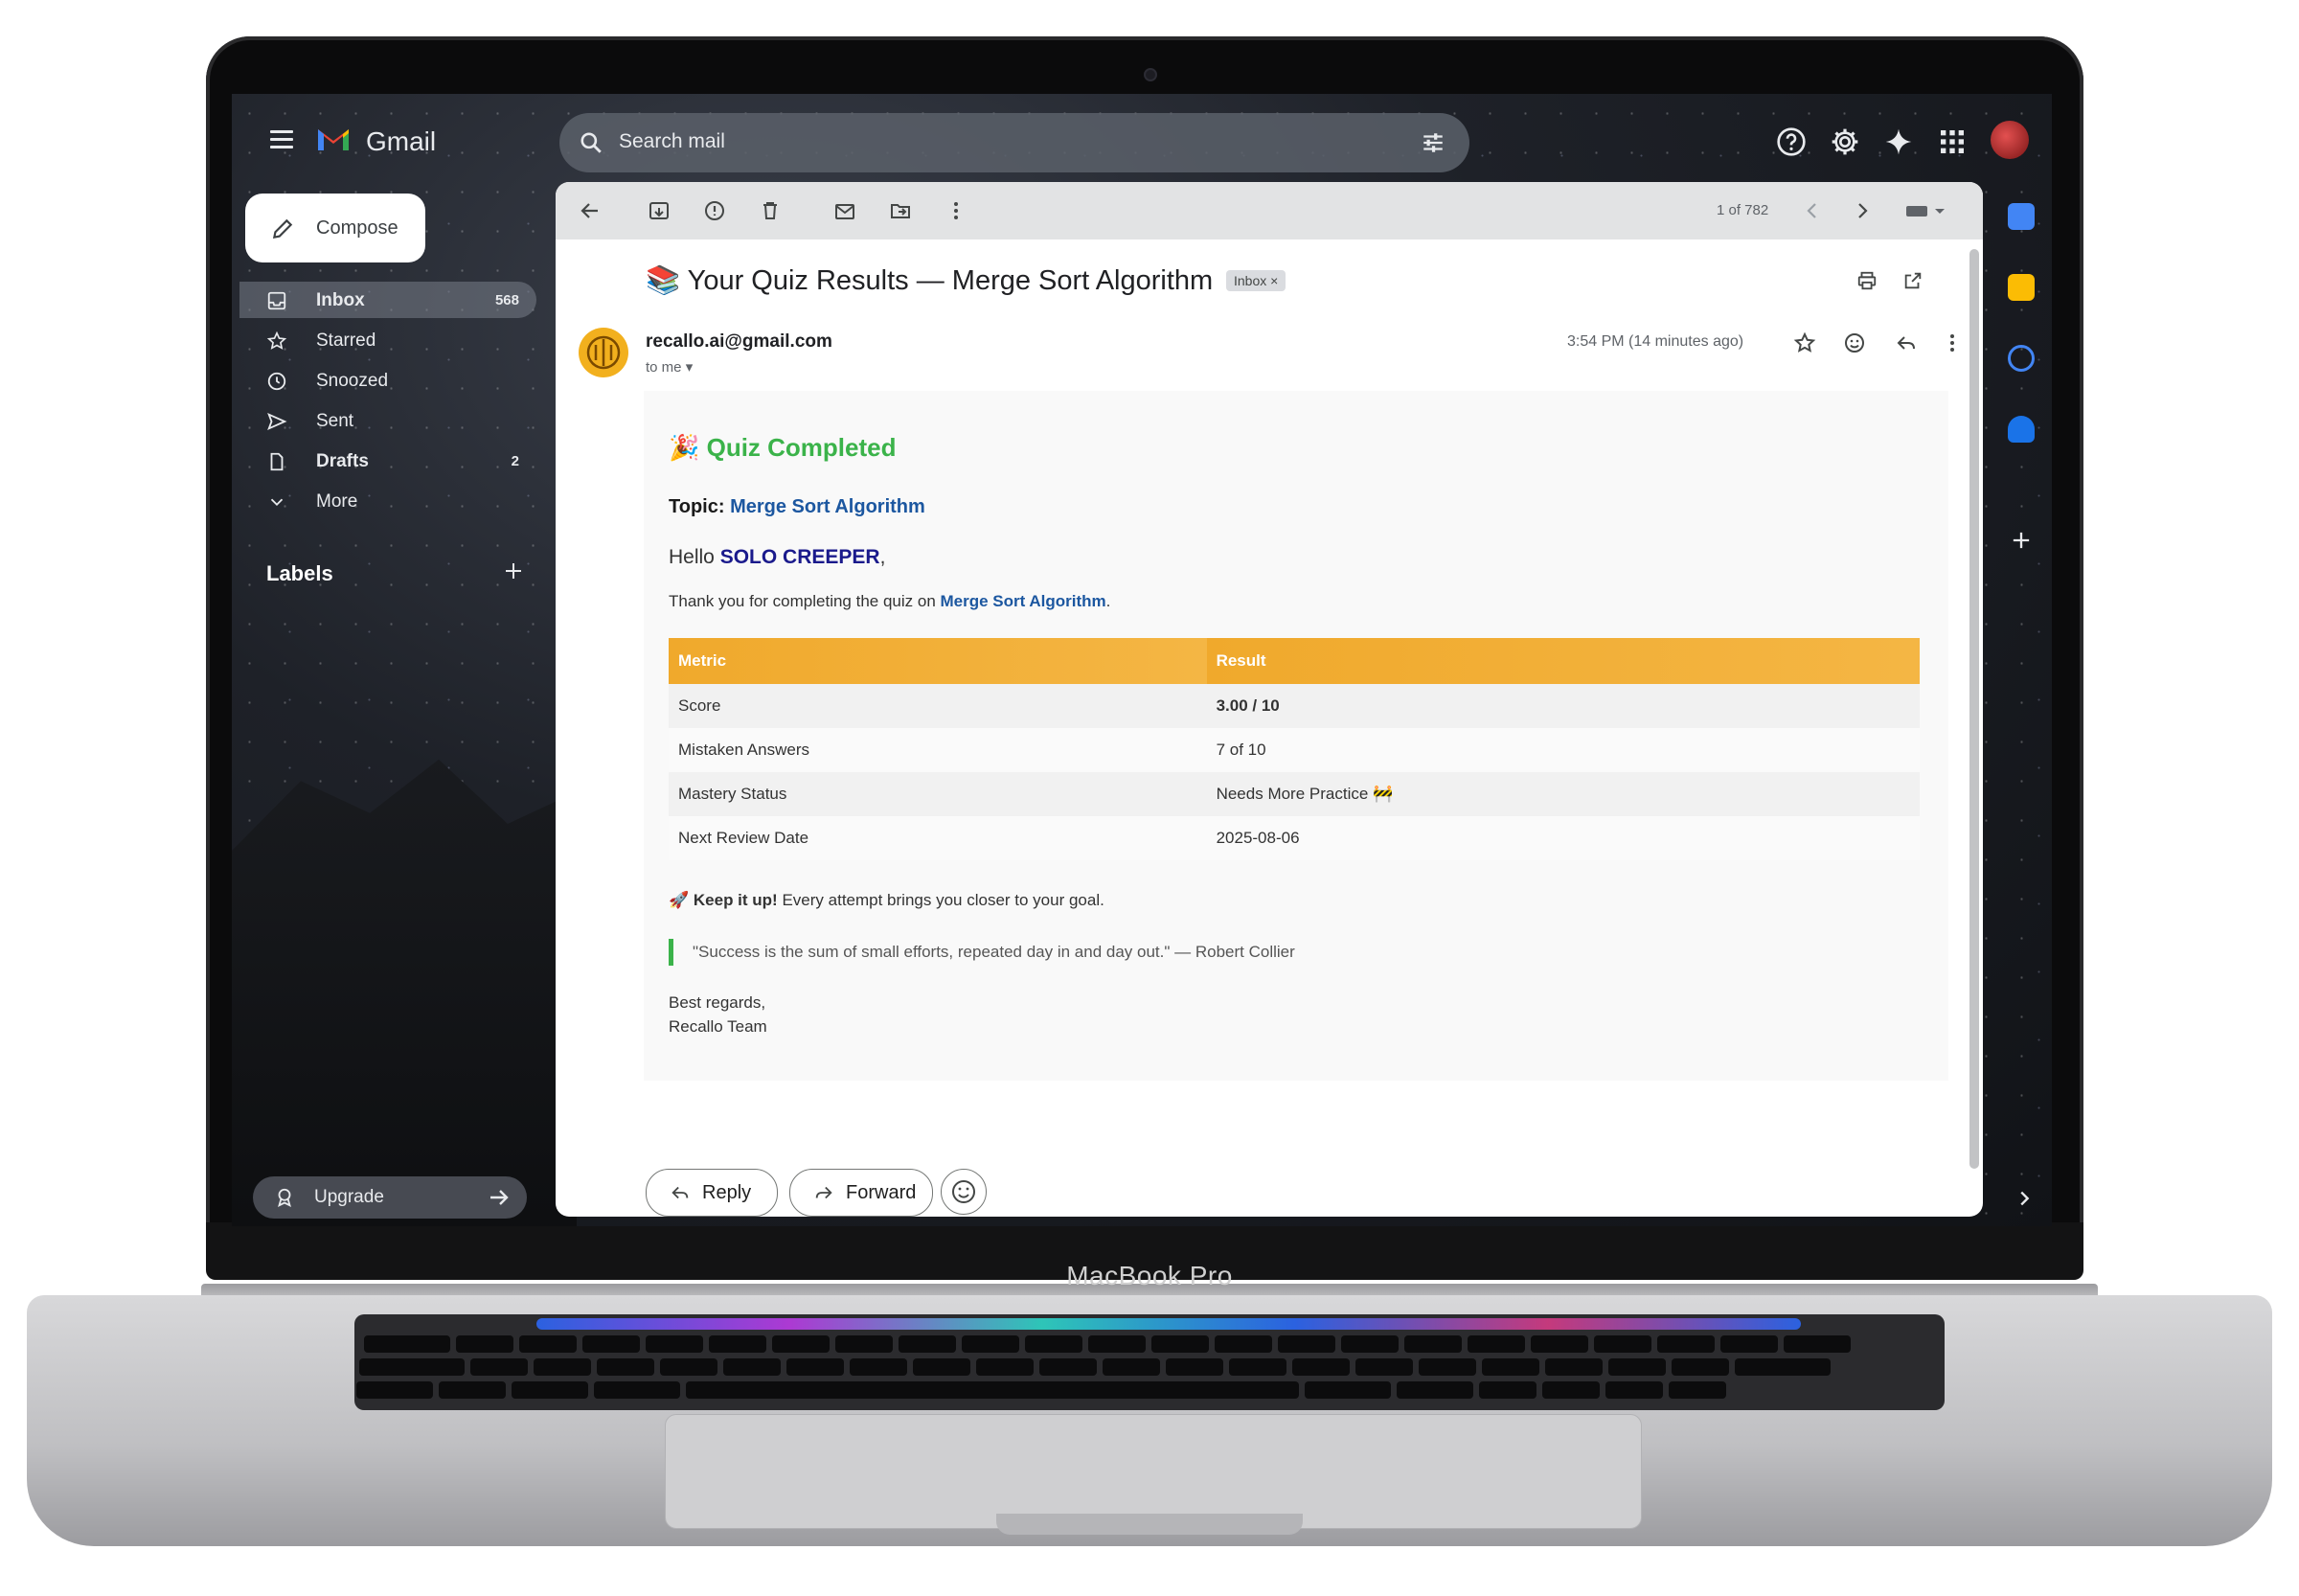 The image size is (2299, 1596). Describe the element at coordinates (659, 210) in the screenshot. I see `archive-icon` at that location.